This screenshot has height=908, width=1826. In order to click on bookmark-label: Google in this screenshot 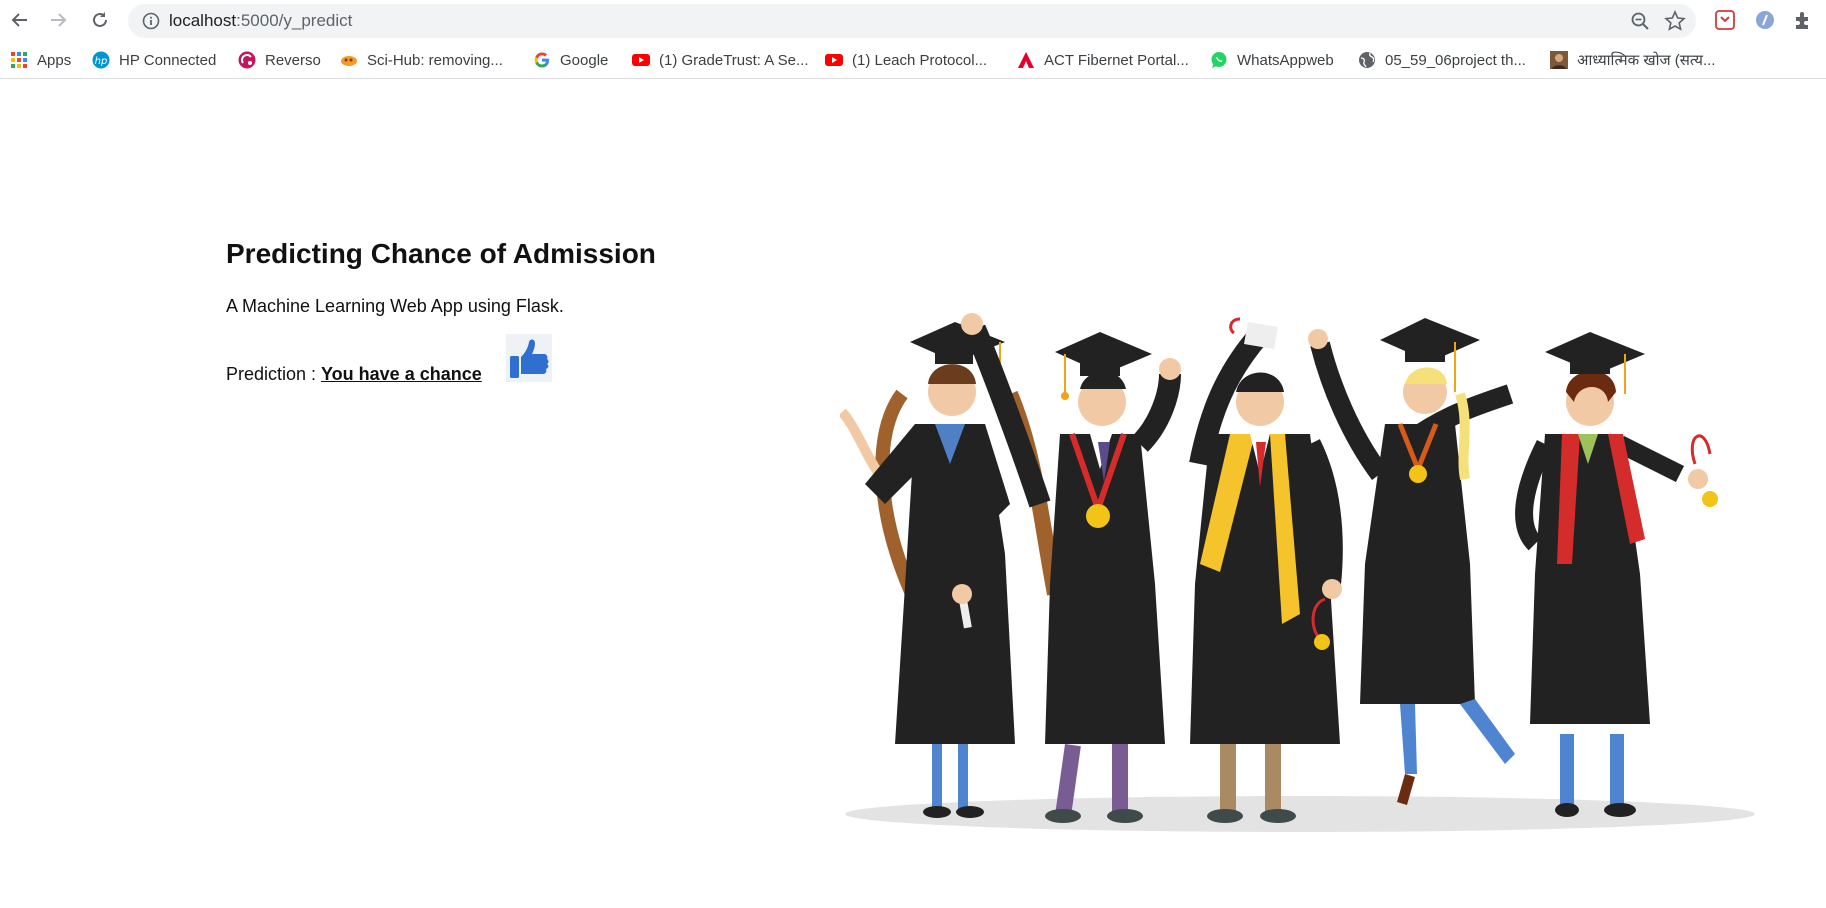, I will do `click(584, 60)`.